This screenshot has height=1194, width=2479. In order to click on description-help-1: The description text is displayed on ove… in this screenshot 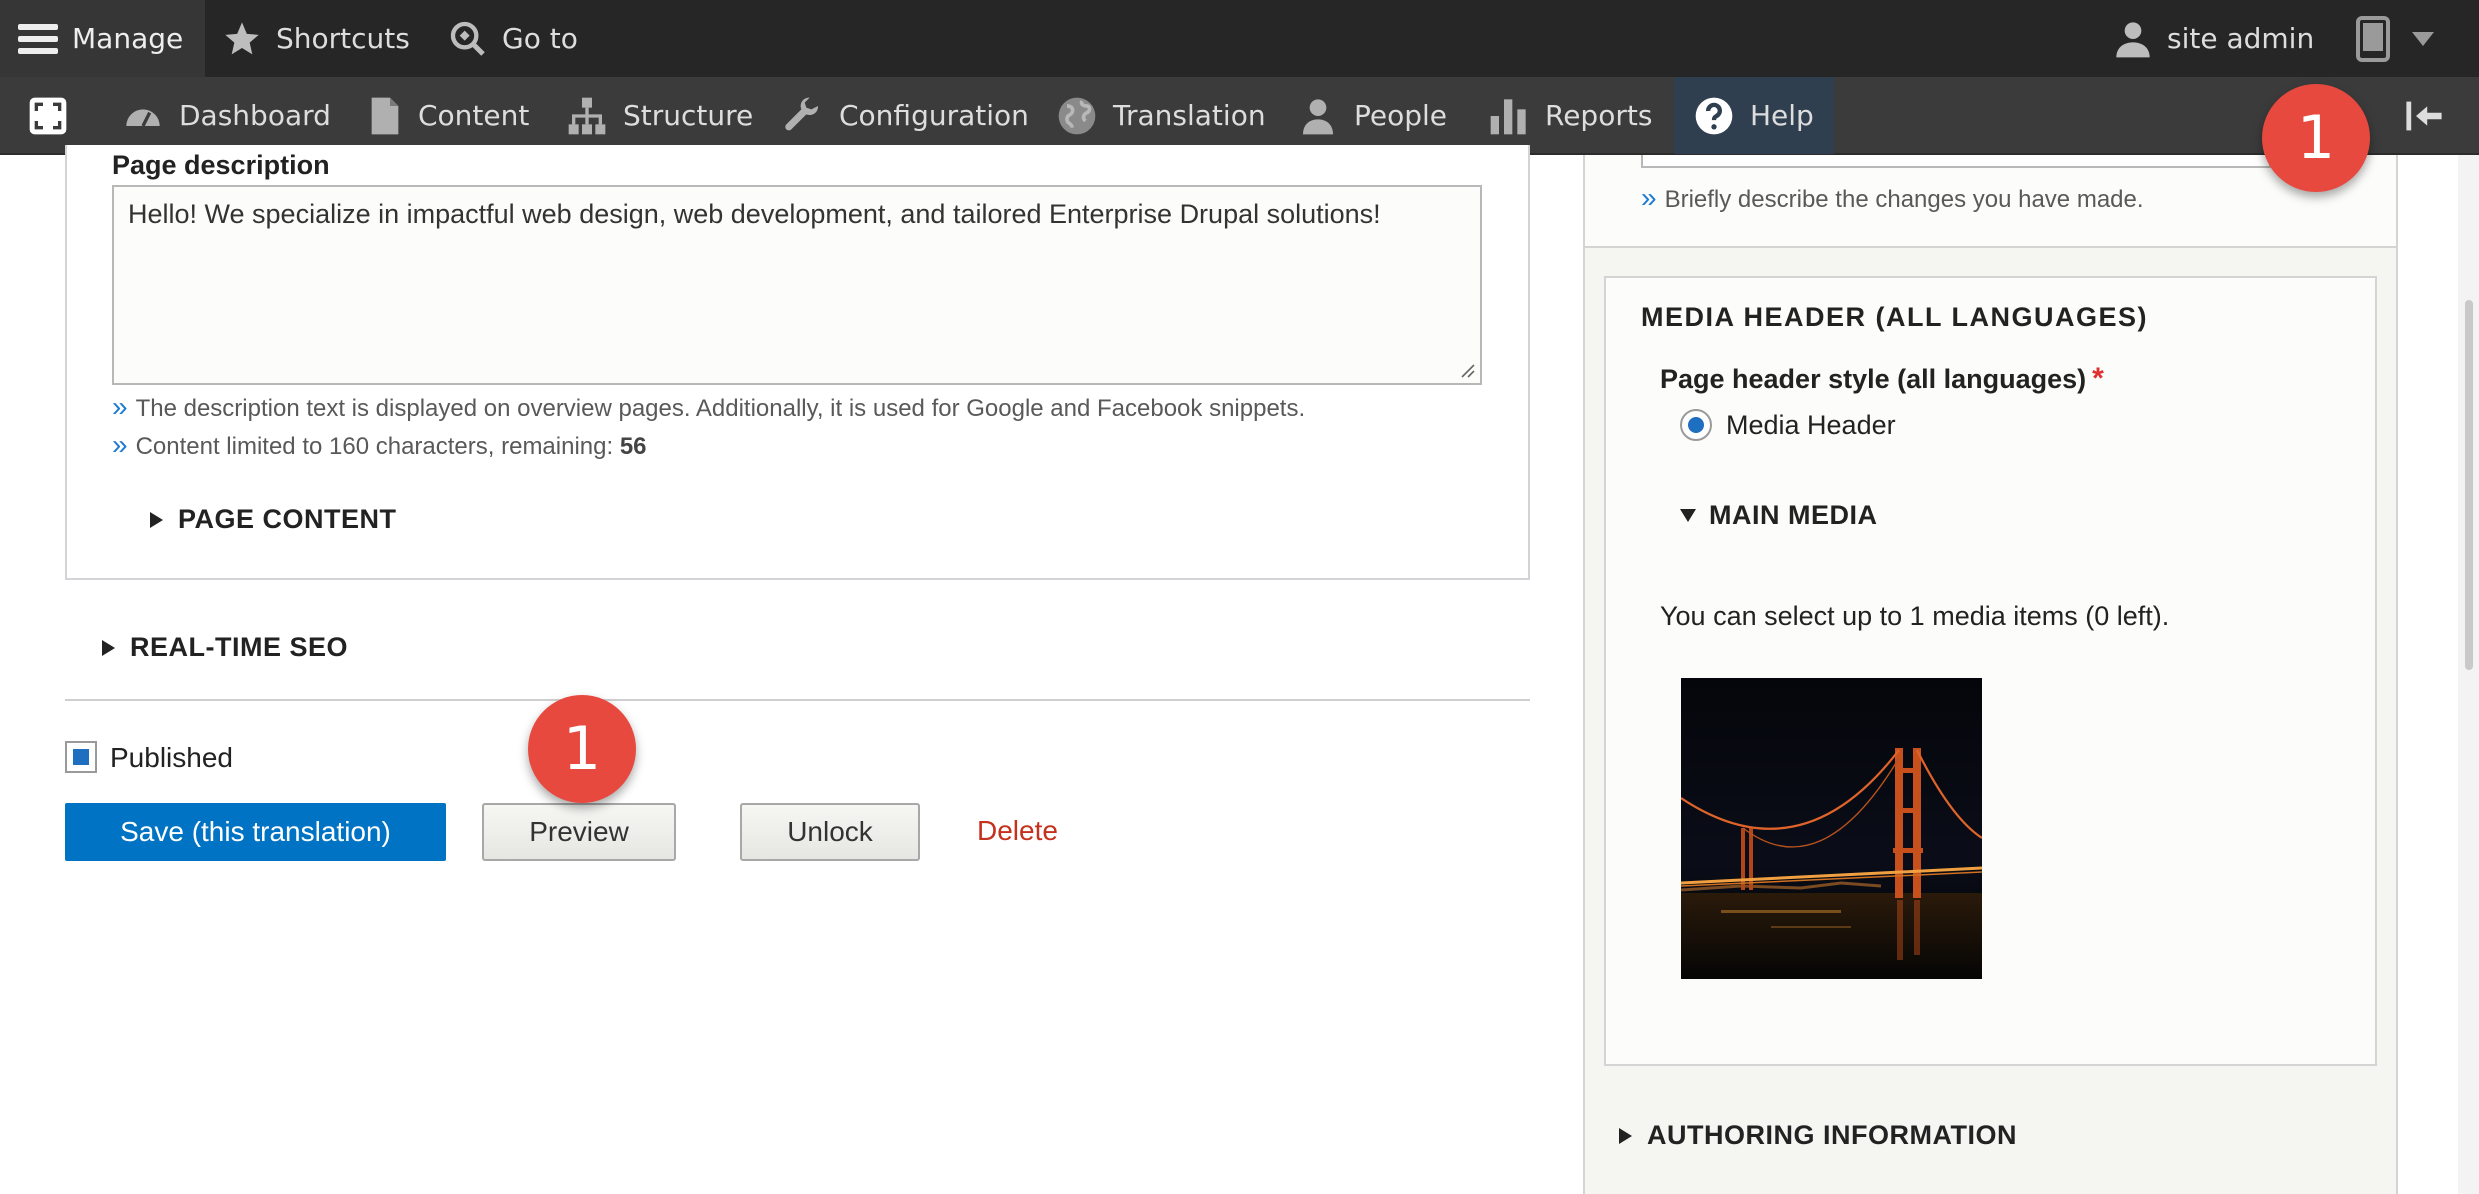, I will do `click(720, 408)`.